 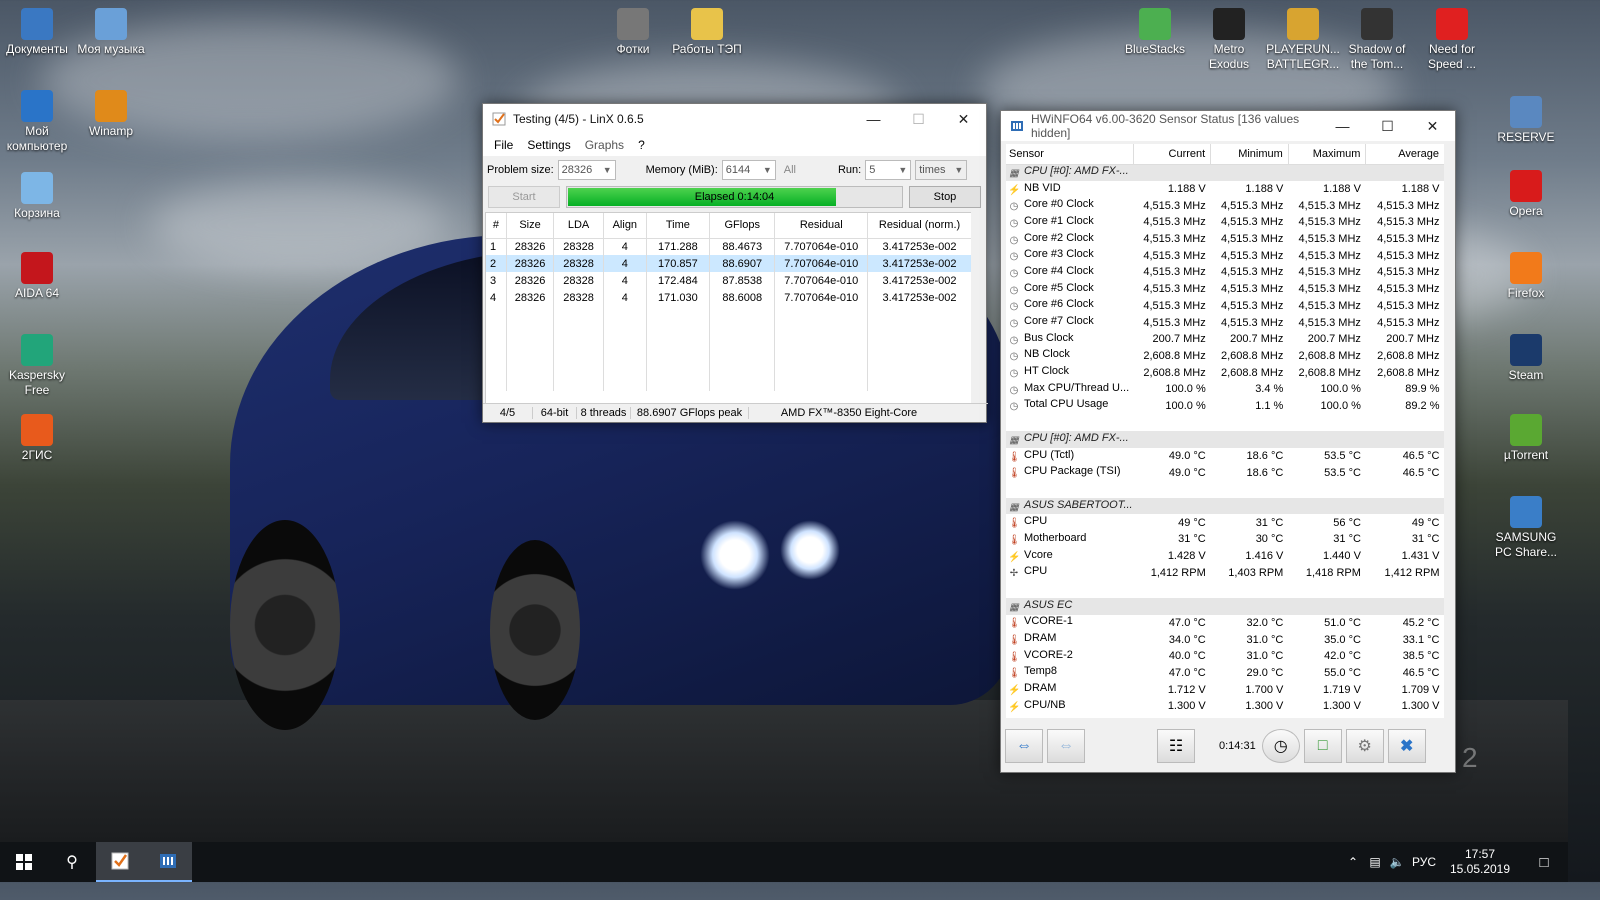 I want to click on problem-size-combo: 28326 ▼, so click(x=586, y=170).